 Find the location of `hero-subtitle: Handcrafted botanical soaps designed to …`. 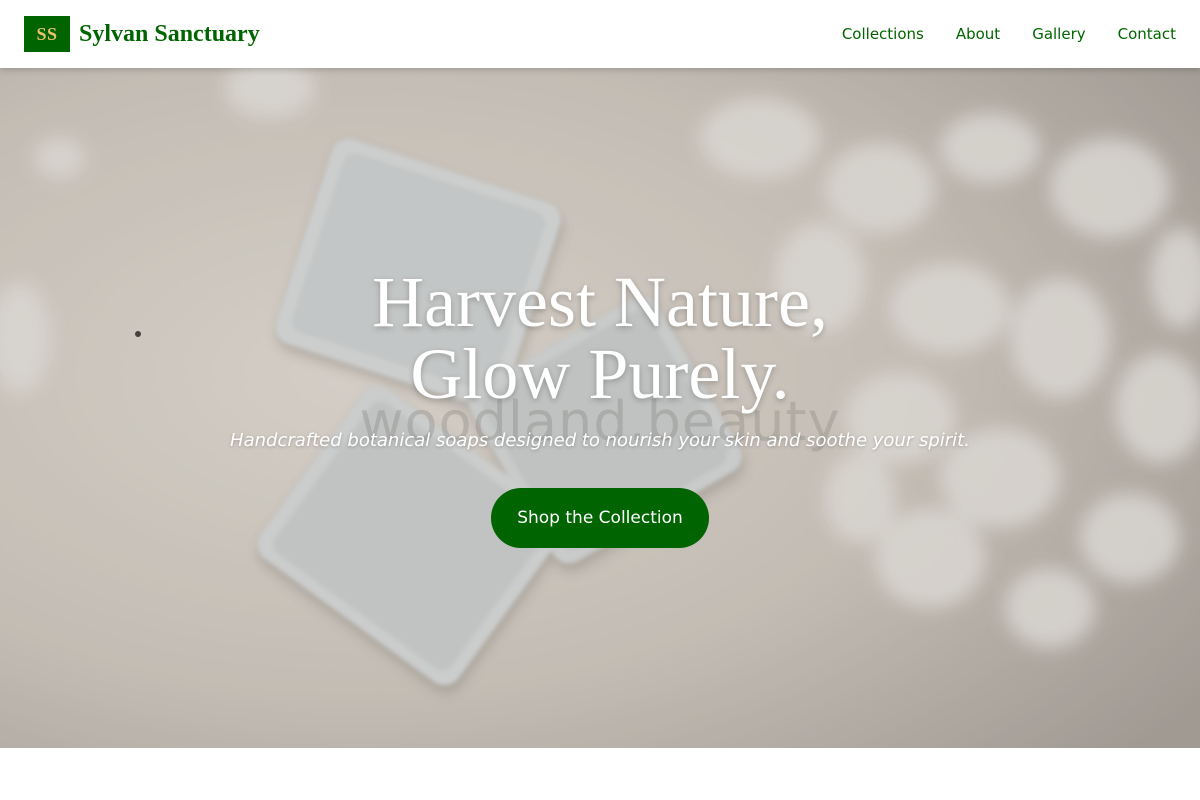

hero-subtitle: Handcrafted botanical soaps designed to … is located at coordinates (600, 440).